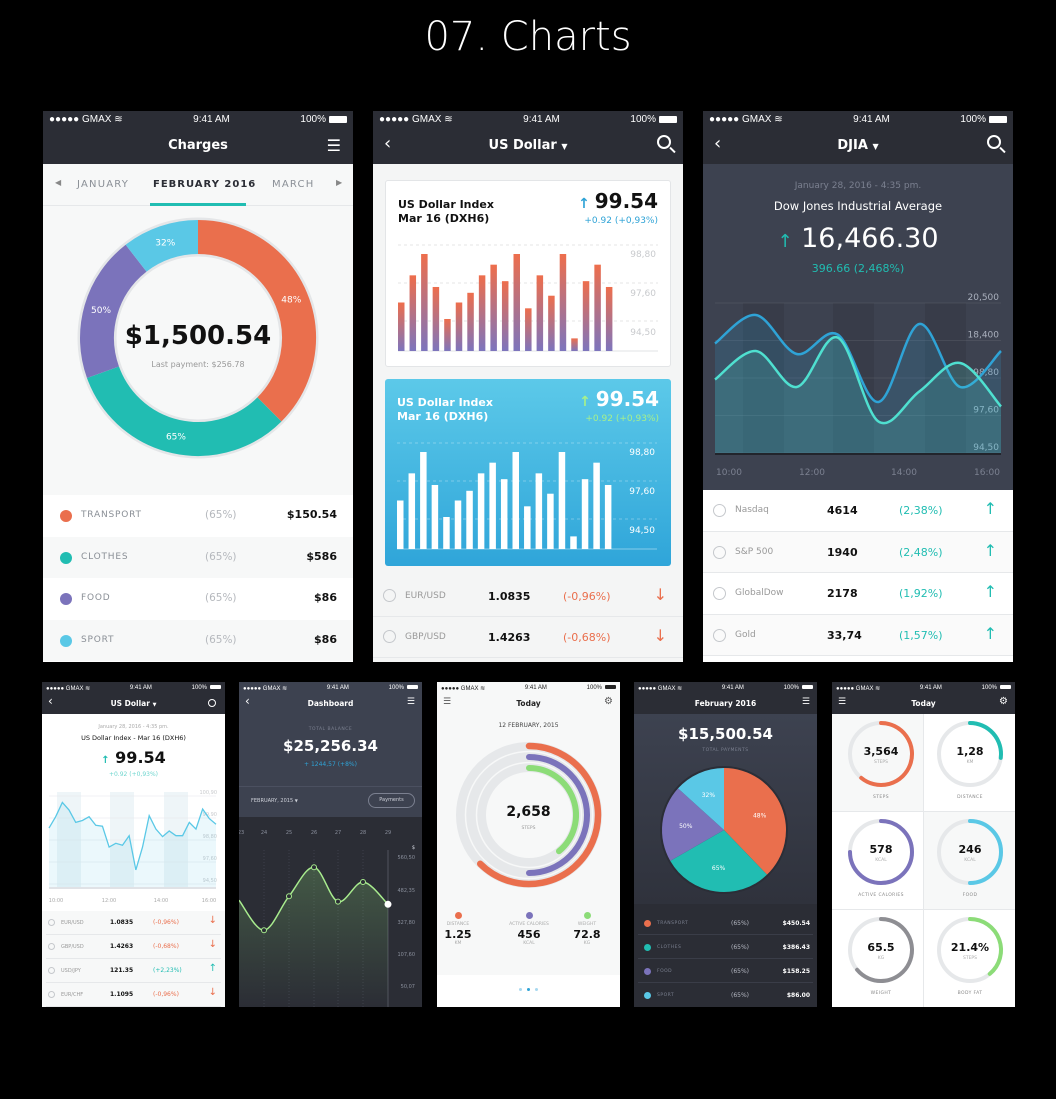  Describe the element at coordinates (858, 146) in the screenshot. I see `header-title: DJIA ▼` at that location.